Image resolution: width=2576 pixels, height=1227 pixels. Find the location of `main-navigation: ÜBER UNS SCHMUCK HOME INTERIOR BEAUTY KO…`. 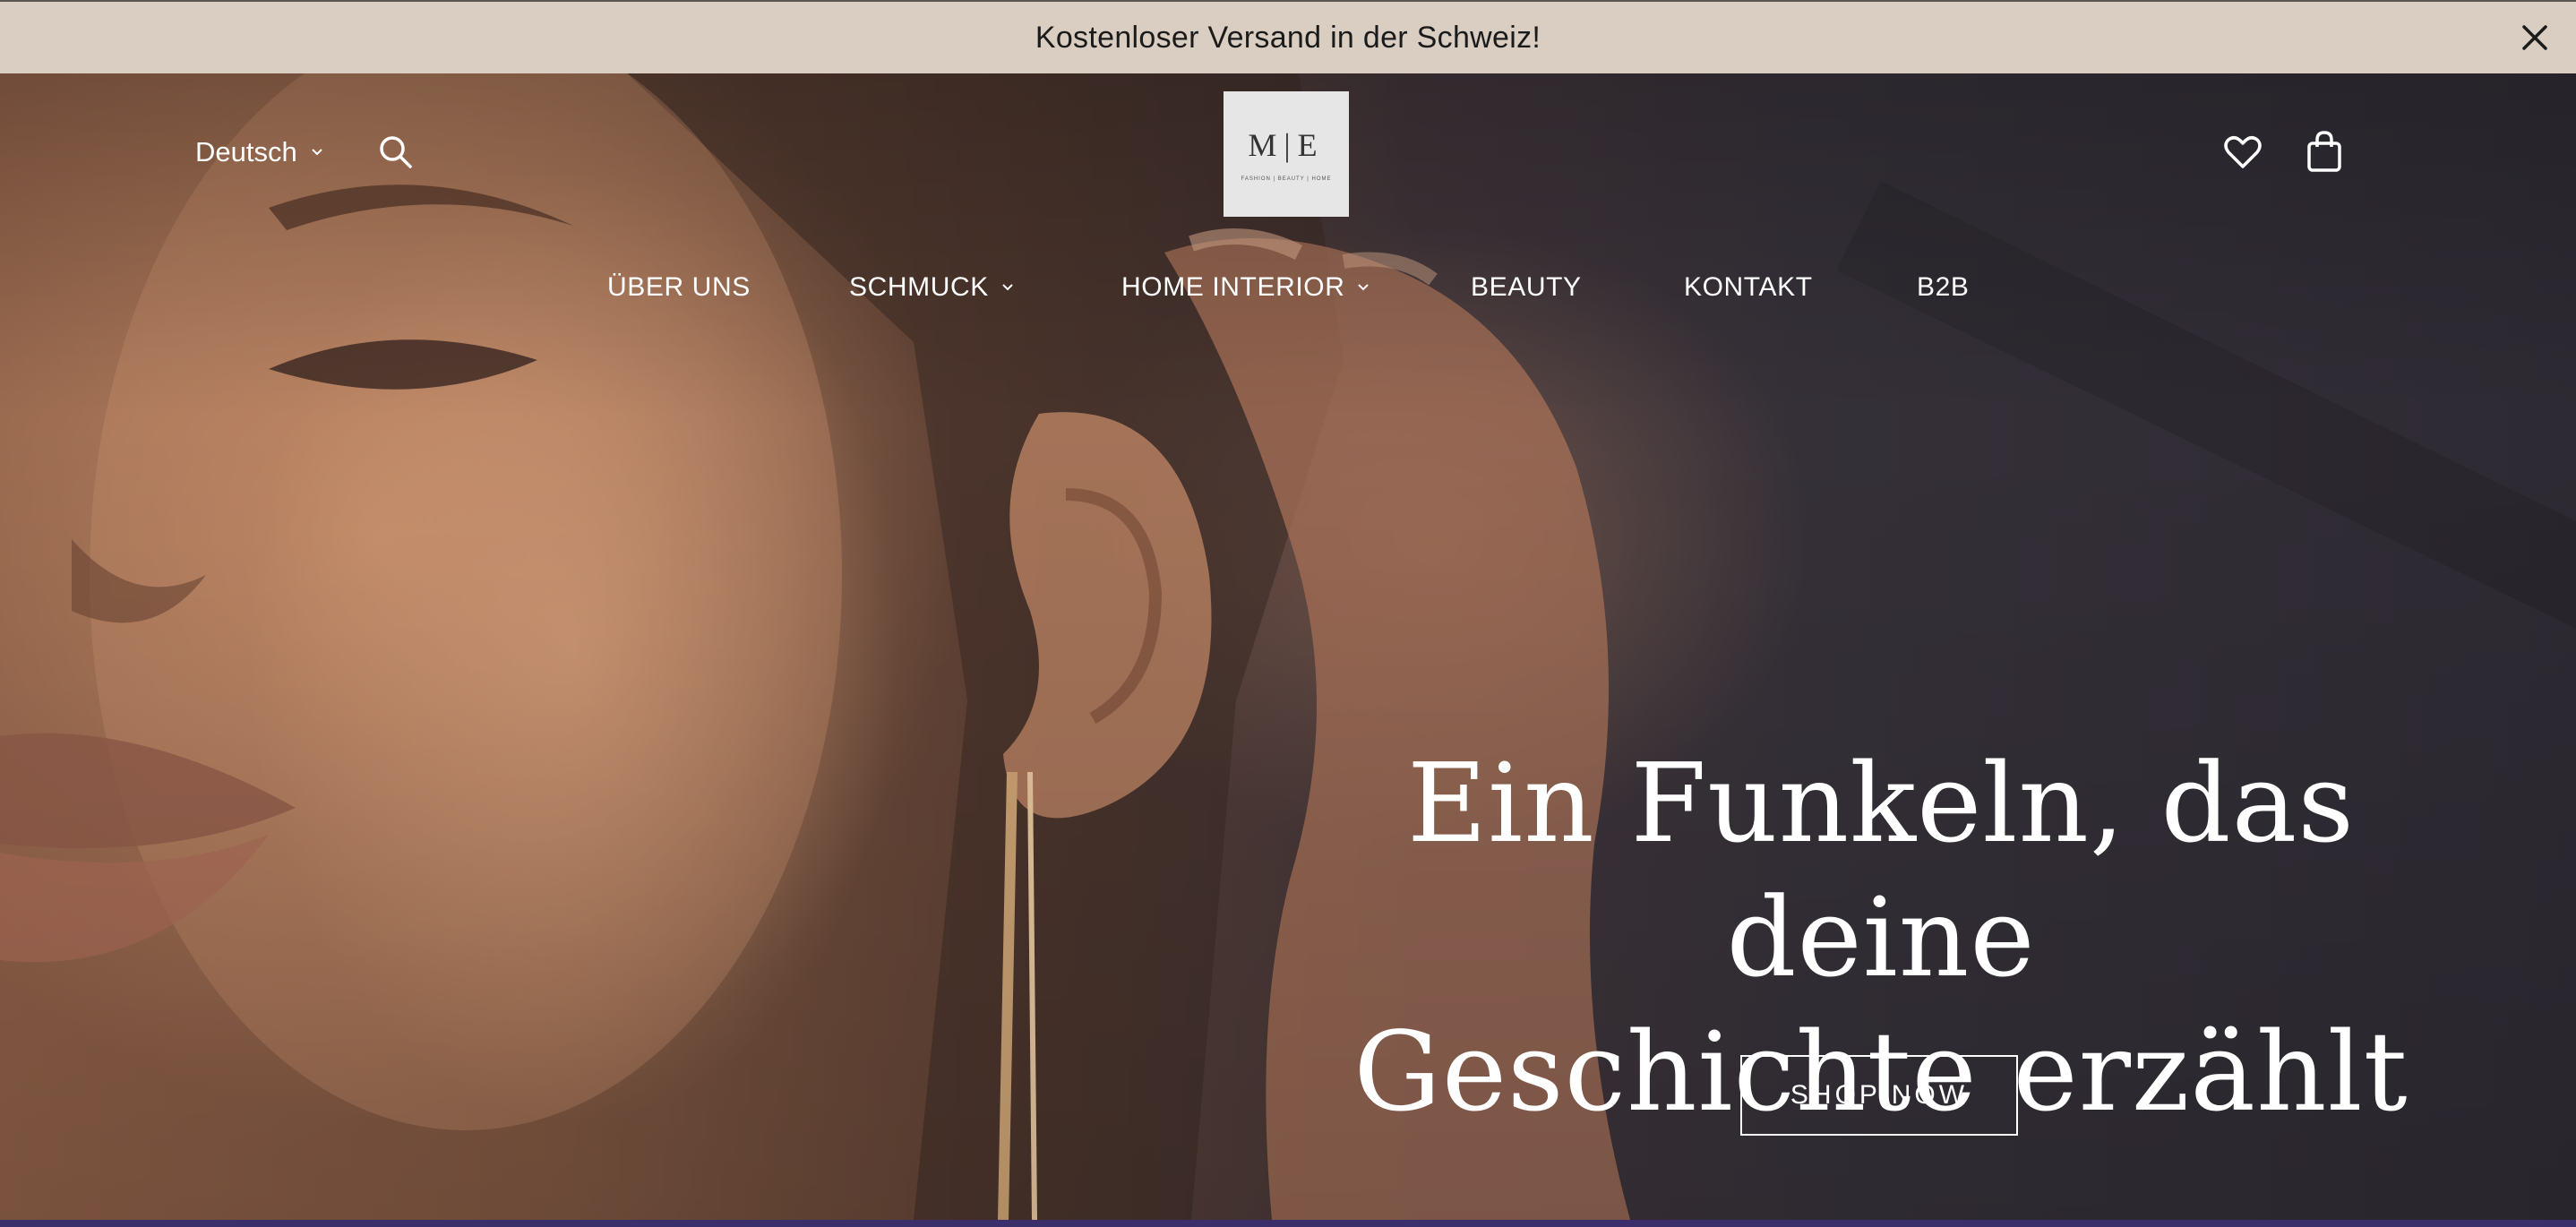

main-navigation: ÜBER UNS SCHMUCK HOME INTERIOR BEAUTY KO… is located at coordinates (1288, 299).